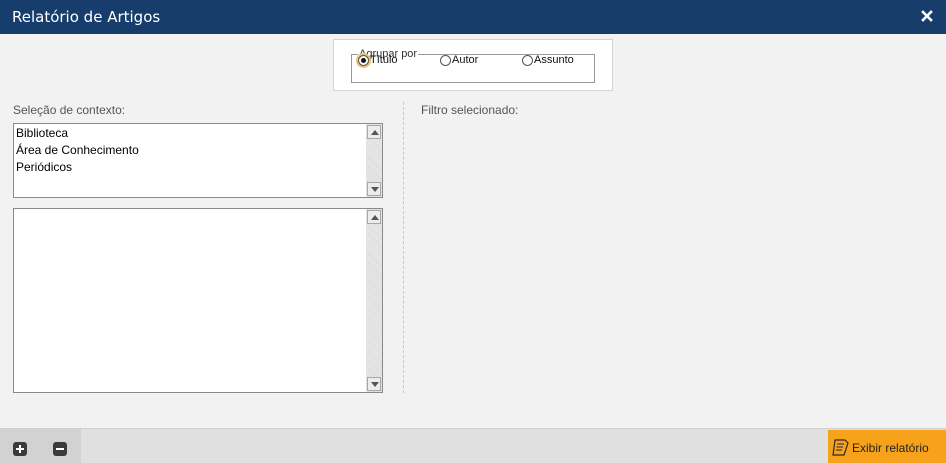 This screenshot has width=946, height=463. I want to click on radio-titulo: Título, so click(378, 60).